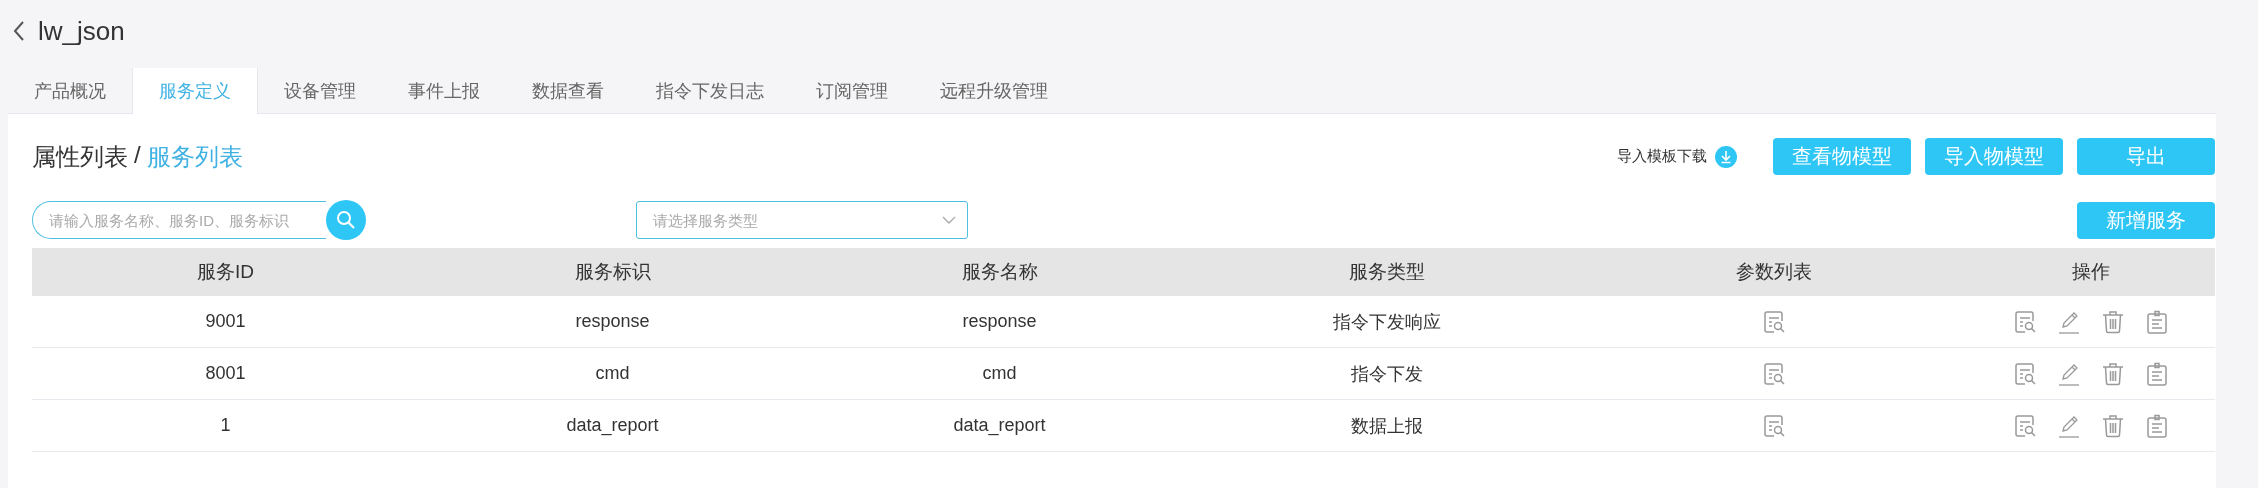  Describe the element at coordinates (1386, 374) in the screenshot. I see `table-cell-text: 指令下发` at that location.